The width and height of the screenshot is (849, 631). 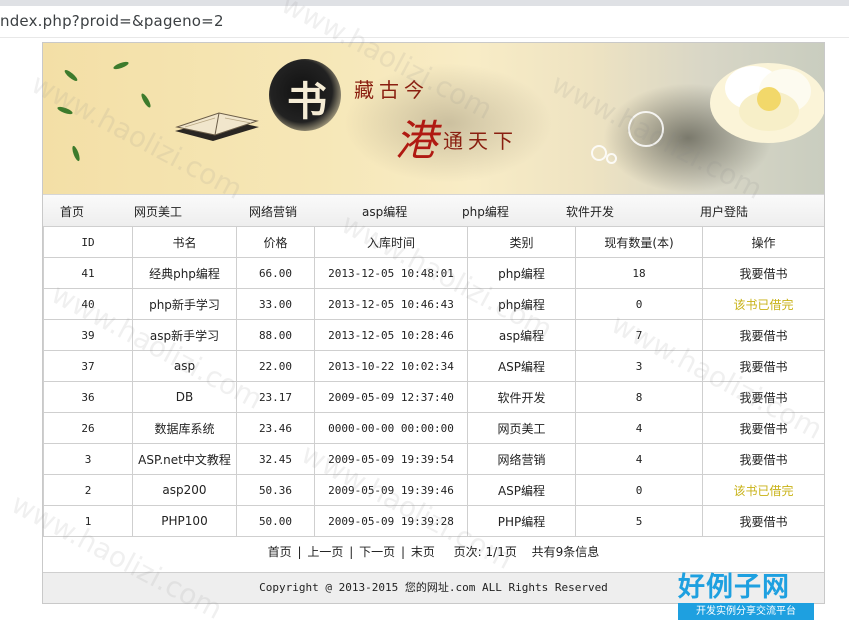 I want to click on pager-total-info: 共有9条信息, so click(x=565, y=552).